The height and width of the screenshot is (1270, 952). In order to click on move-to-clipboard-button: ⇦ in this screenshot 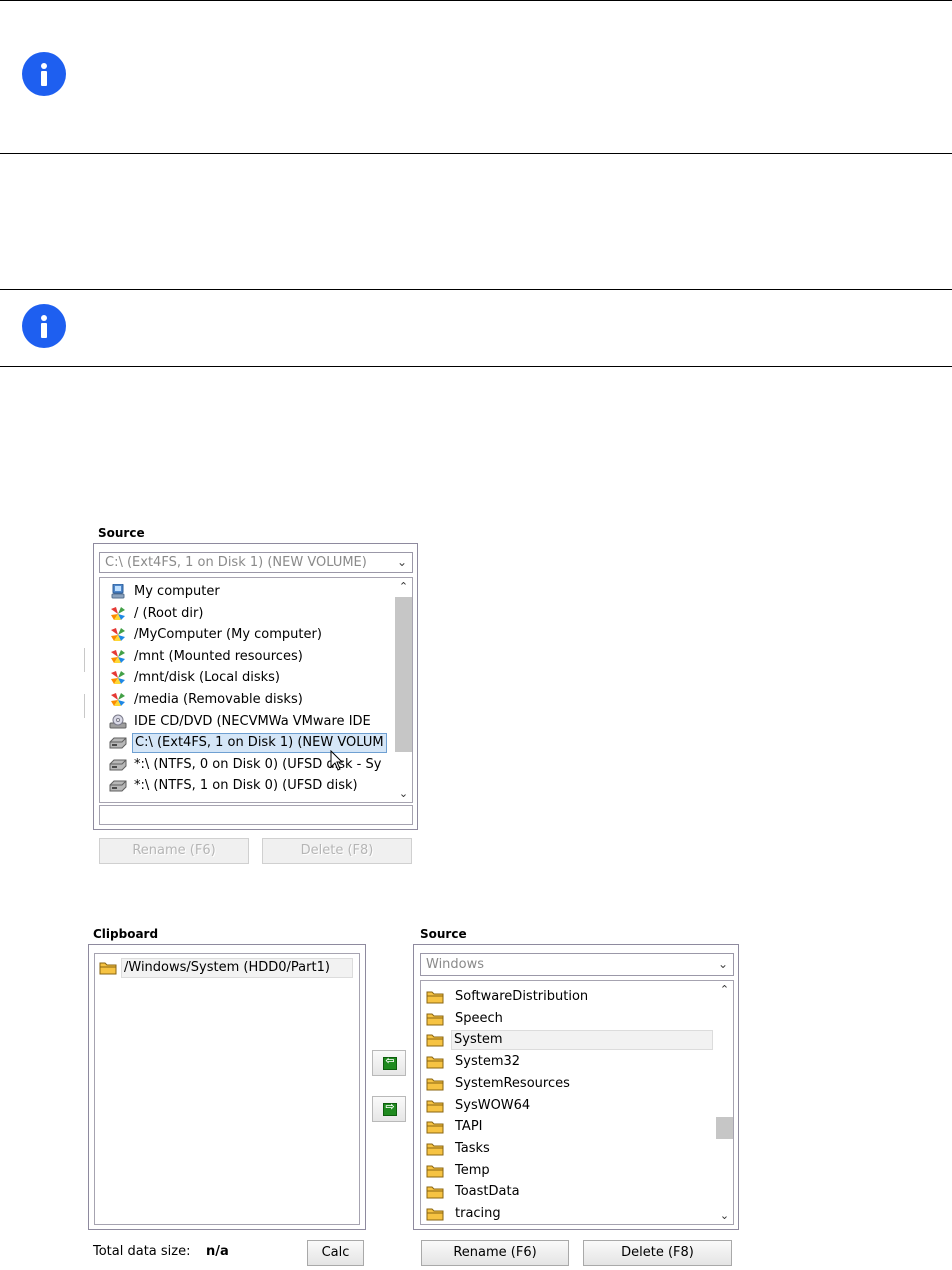, I will do `click(389, 1063)`.